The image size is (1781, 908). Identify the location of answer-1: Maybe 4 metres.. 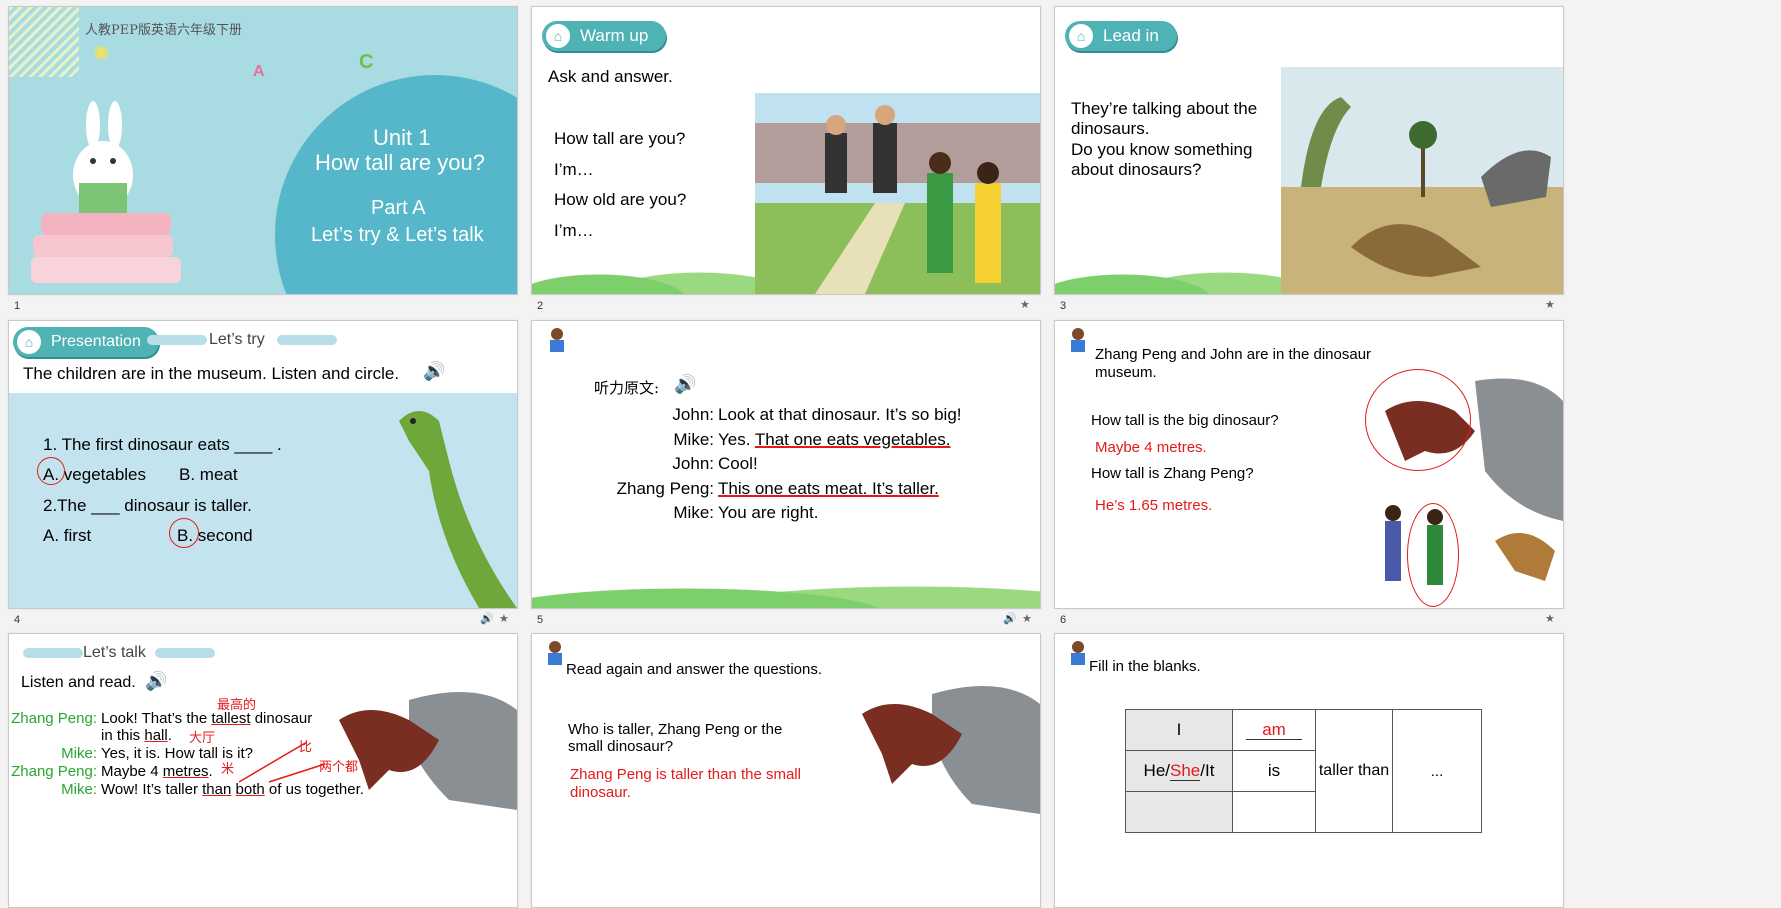
(1151, 447).